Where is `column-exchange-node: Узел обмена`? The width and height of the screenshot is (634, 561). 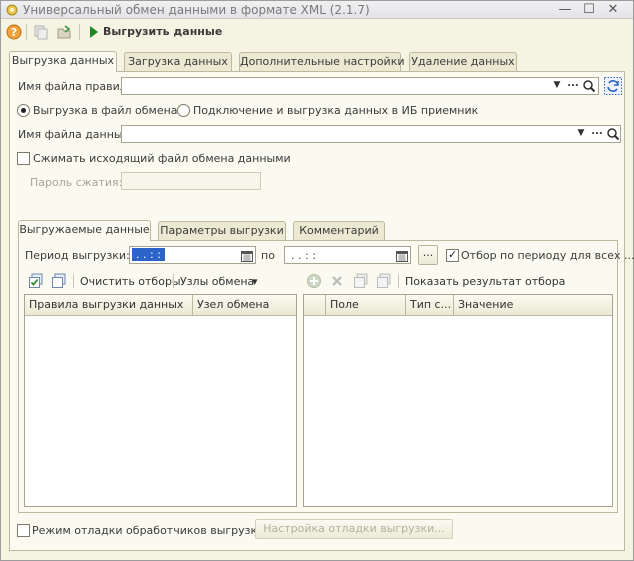 column-exchange-node: Узел обмена is located at coordinates (244, 305).